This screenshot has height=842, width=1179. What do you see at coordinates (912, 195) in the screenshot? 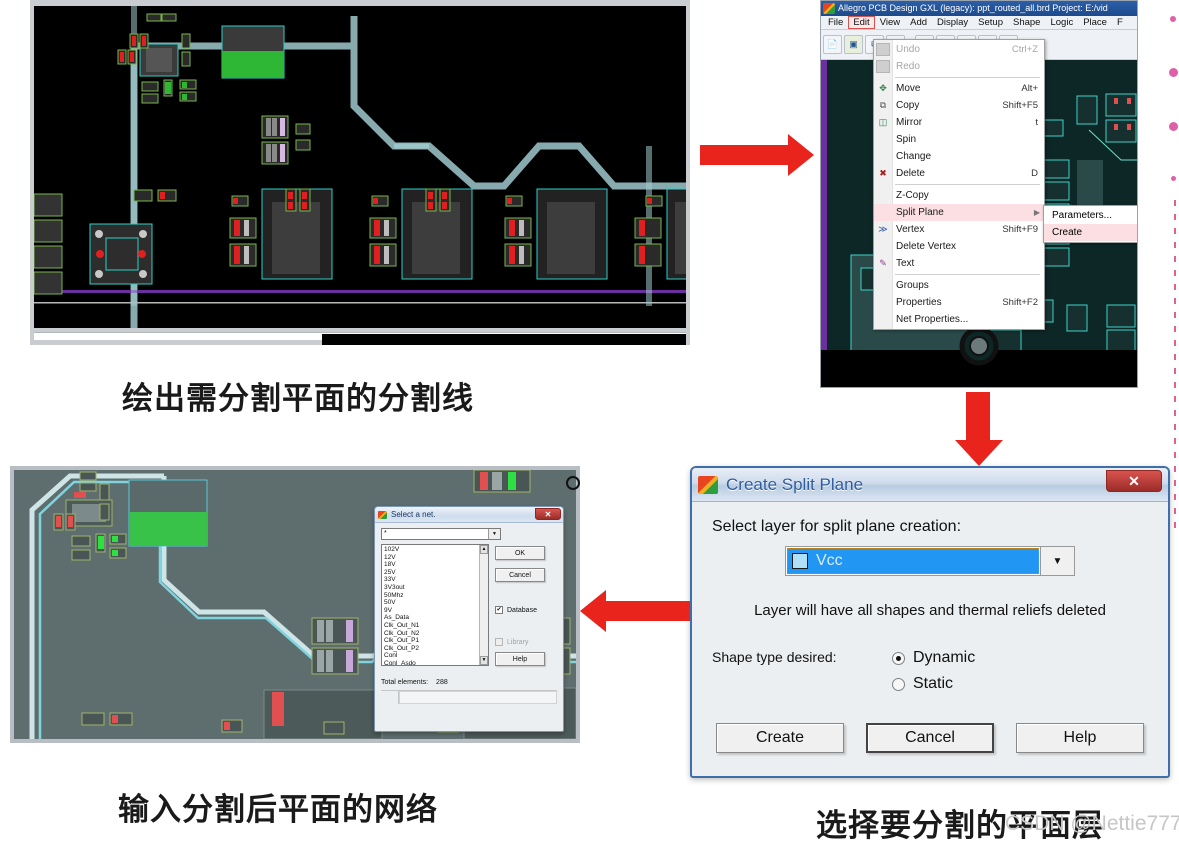
I see `menu-item-z-copy-label: Z-Copy` at bounding box center [912, 195].